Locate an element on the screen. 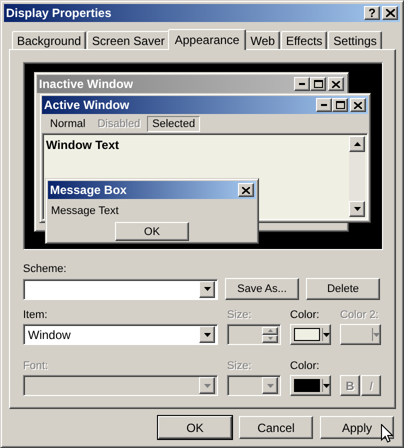  tab: Background is located at coordinates (49, 40).